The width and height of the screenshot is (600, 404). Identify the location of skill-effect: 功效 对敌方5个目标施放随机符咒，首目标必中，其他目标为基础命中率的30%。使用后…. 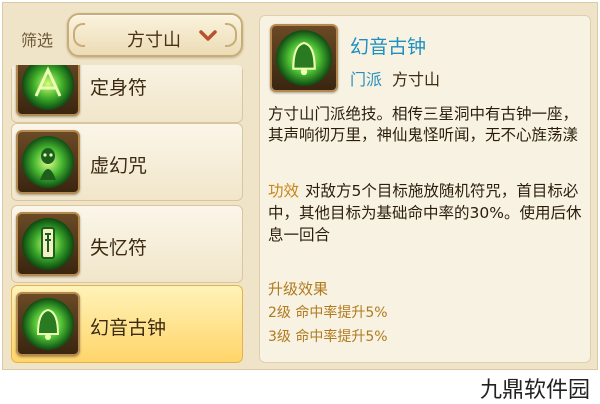
(429, 213).